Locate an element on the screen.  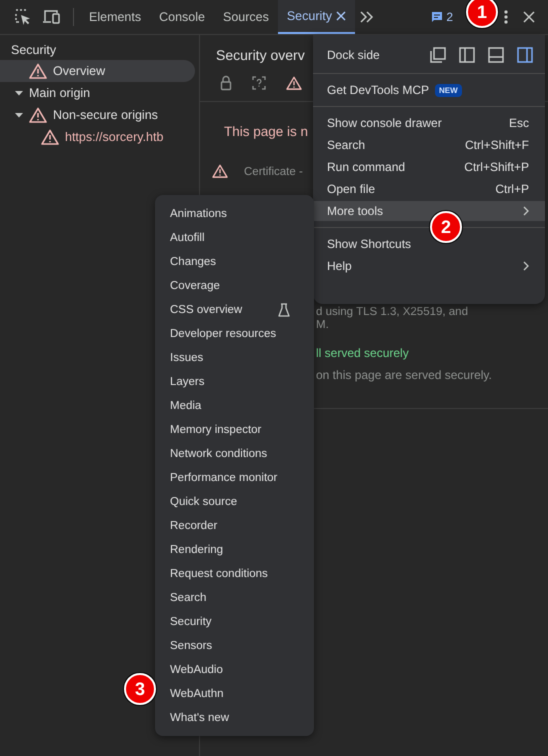
connection-text: d using TLS 1.3, X25519, and is located at coordinates (392, 312).